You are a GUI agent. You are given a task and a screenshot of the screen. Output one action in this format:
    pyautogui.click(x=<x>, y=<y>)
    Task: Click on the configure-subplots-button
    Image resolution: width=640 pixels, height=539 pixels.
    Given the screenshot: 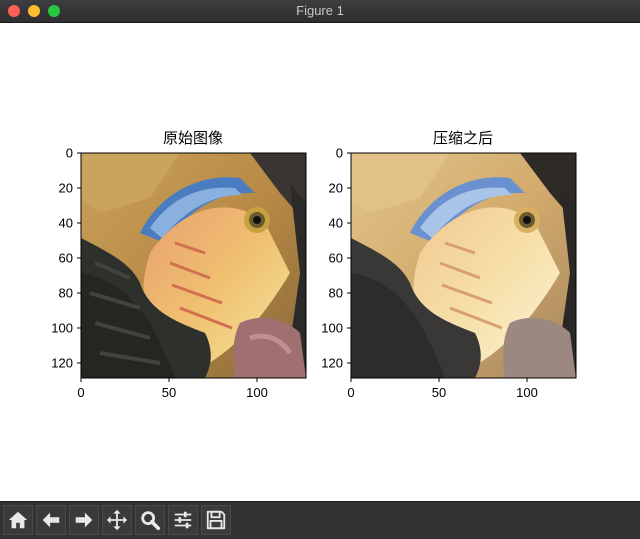 What is the action you would take?
    pyautogui.click(x=183, y=520)
    